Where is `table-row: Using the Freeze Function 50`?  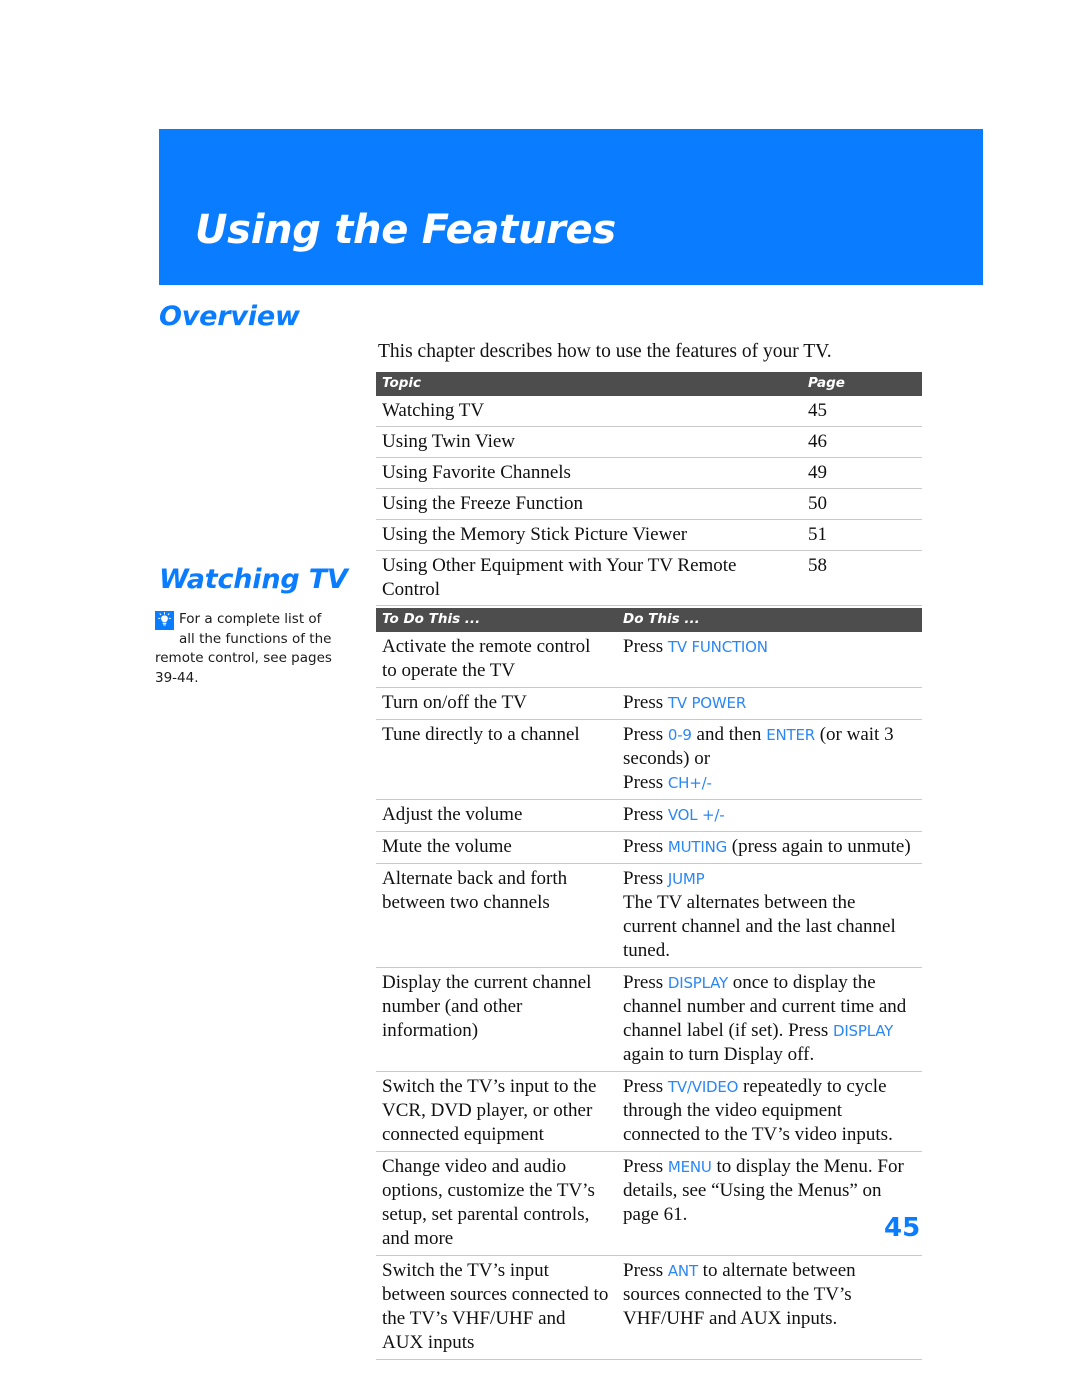 table-row: Using the Freeze Function 50 is located at coordinates (649, 504).